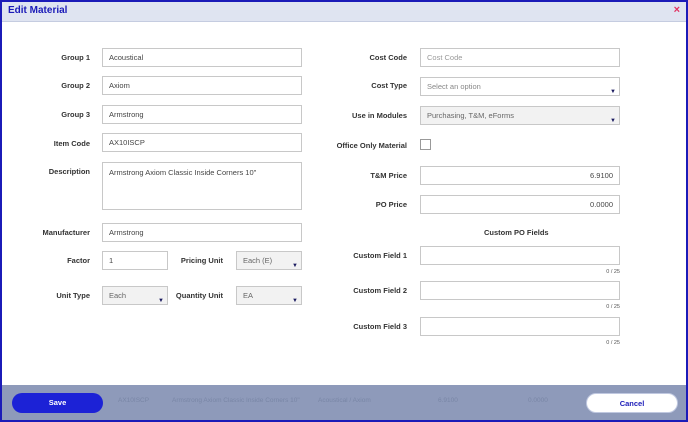  What do you see at coordinates (269, 295) in the screenshot?
I see `quantity-unit-select: EA ▼` at bounding box center [269, 295].